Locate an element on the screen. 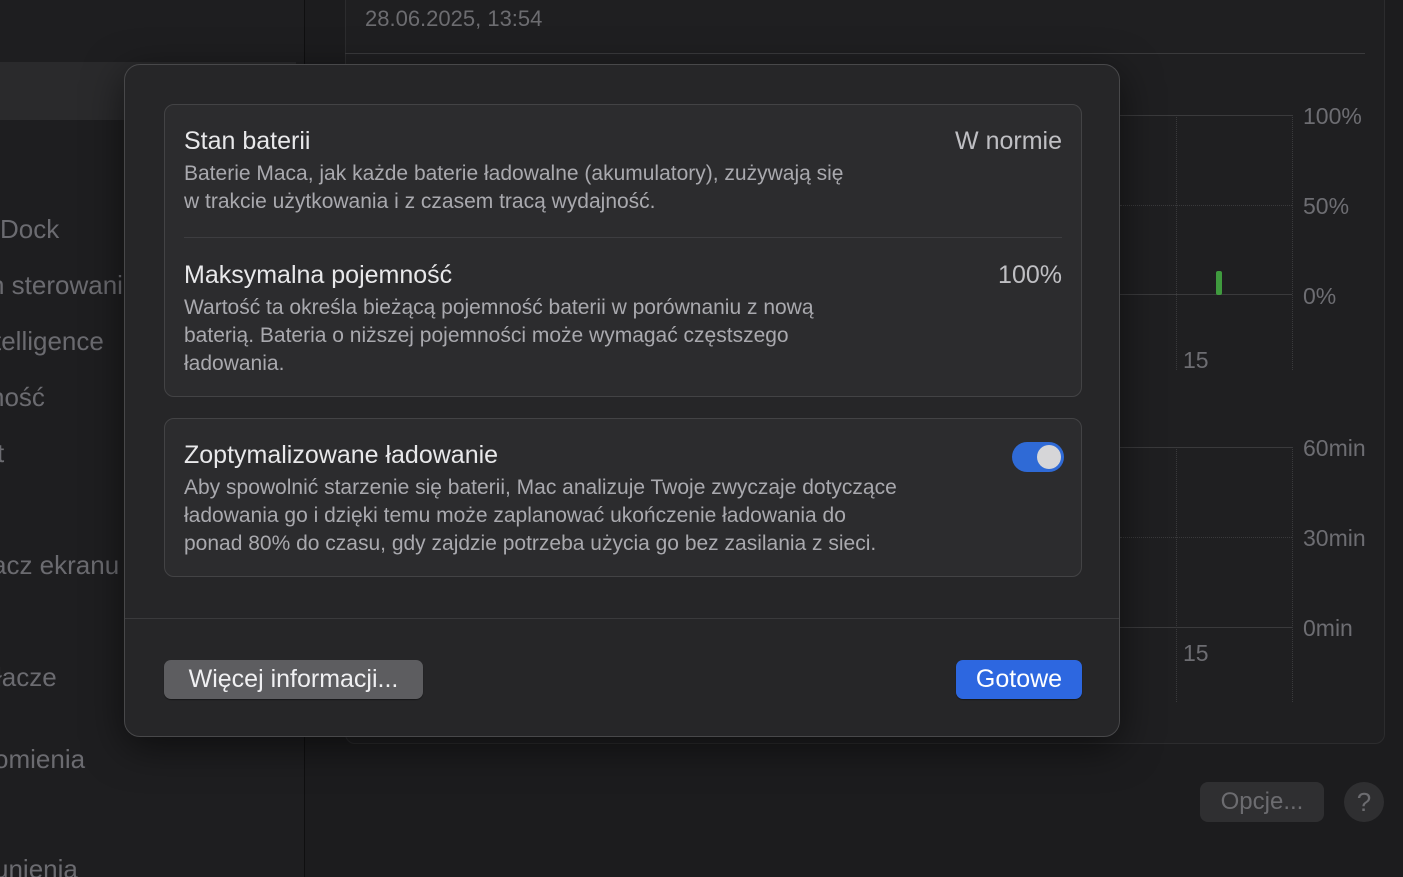 The image size is (1403, 877). done-button: Gotowe is located at coordinates (1019, 679).